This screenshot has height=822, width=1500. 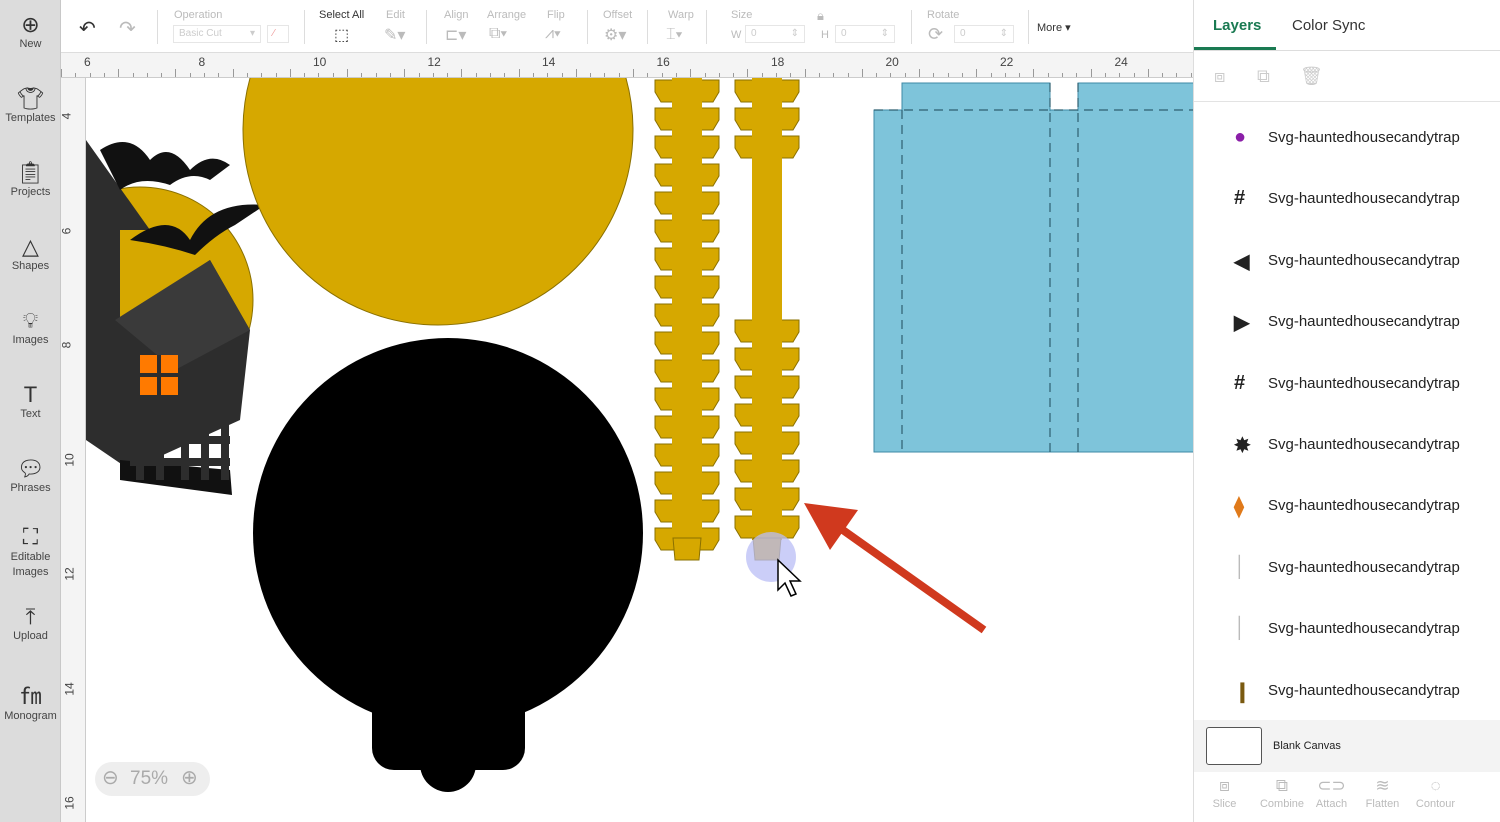 I want to click on blue-box-shape, so click(x=1033, y=267).